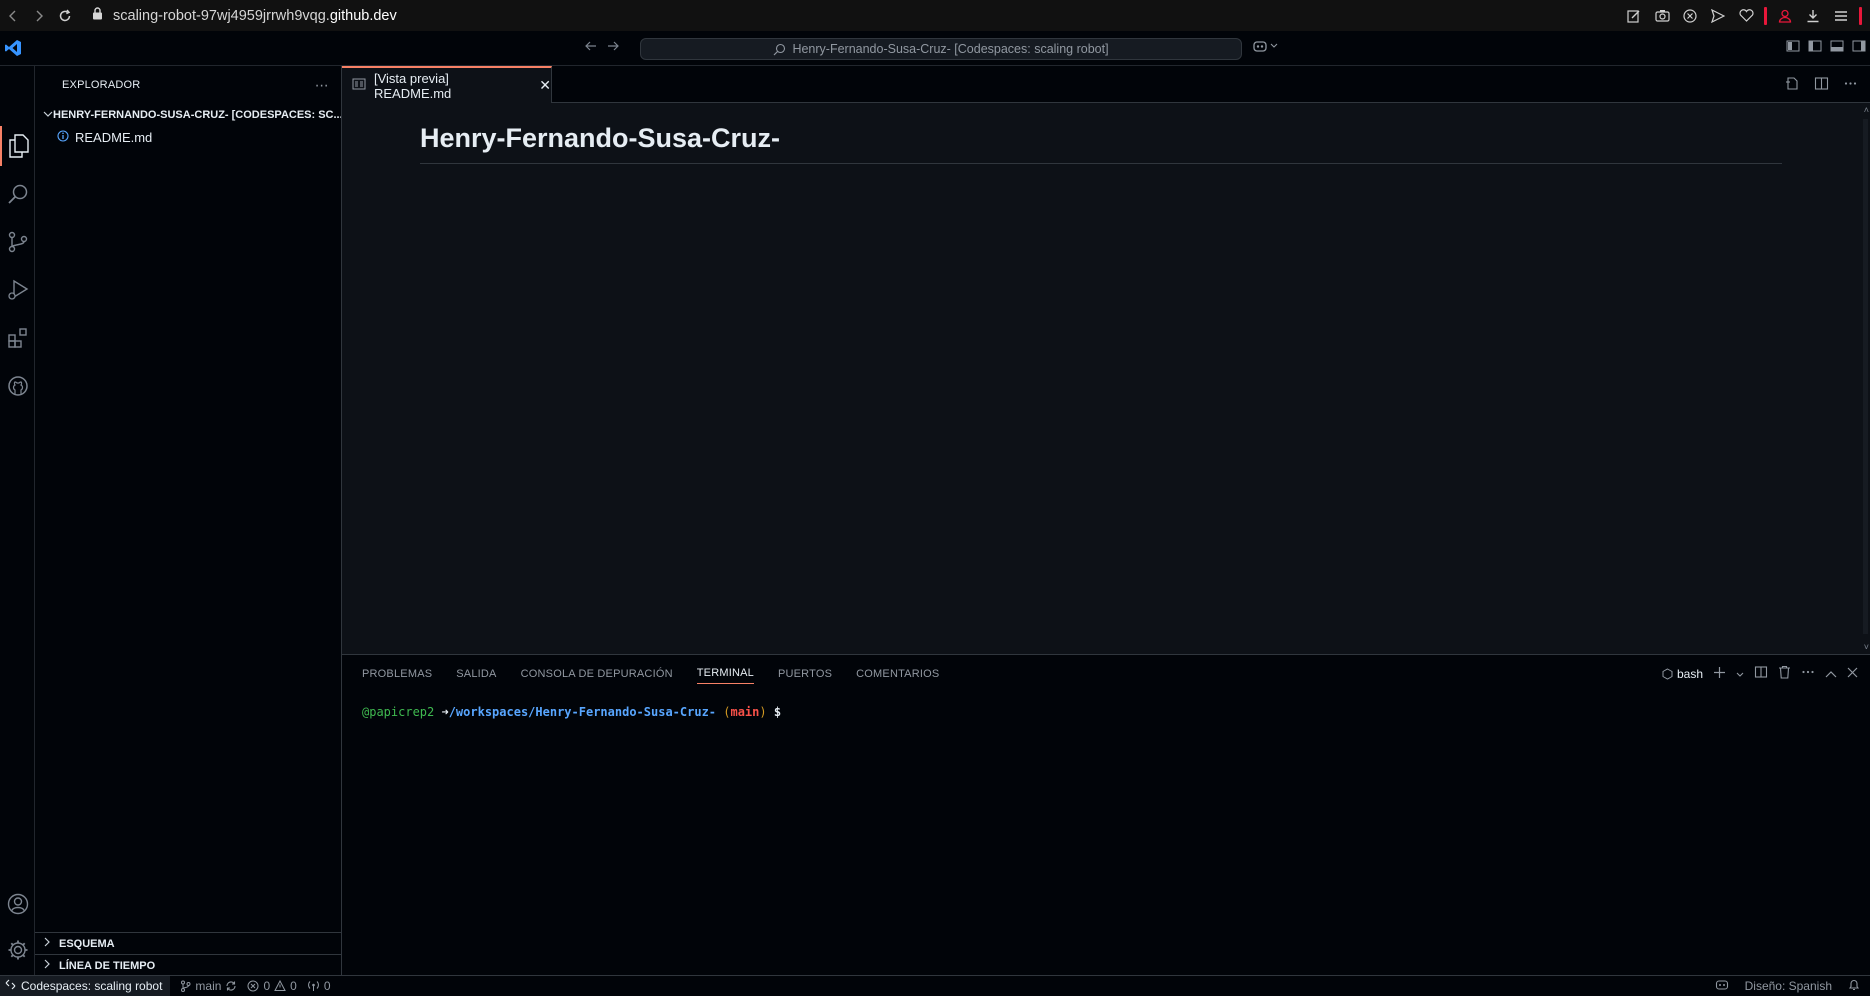 The height and width of the screenshot is (996, 1870). I want to click on preview-icon, so click(359, 85).